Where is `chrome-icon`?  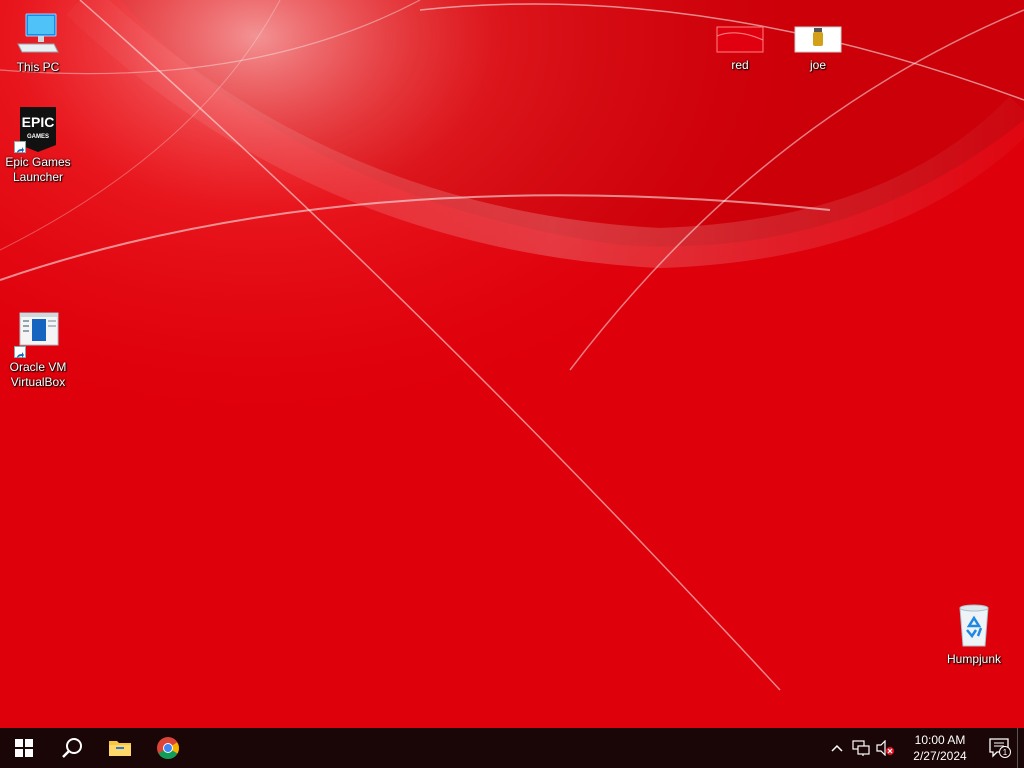 chrome-icon is located at coordinates (168, 748).